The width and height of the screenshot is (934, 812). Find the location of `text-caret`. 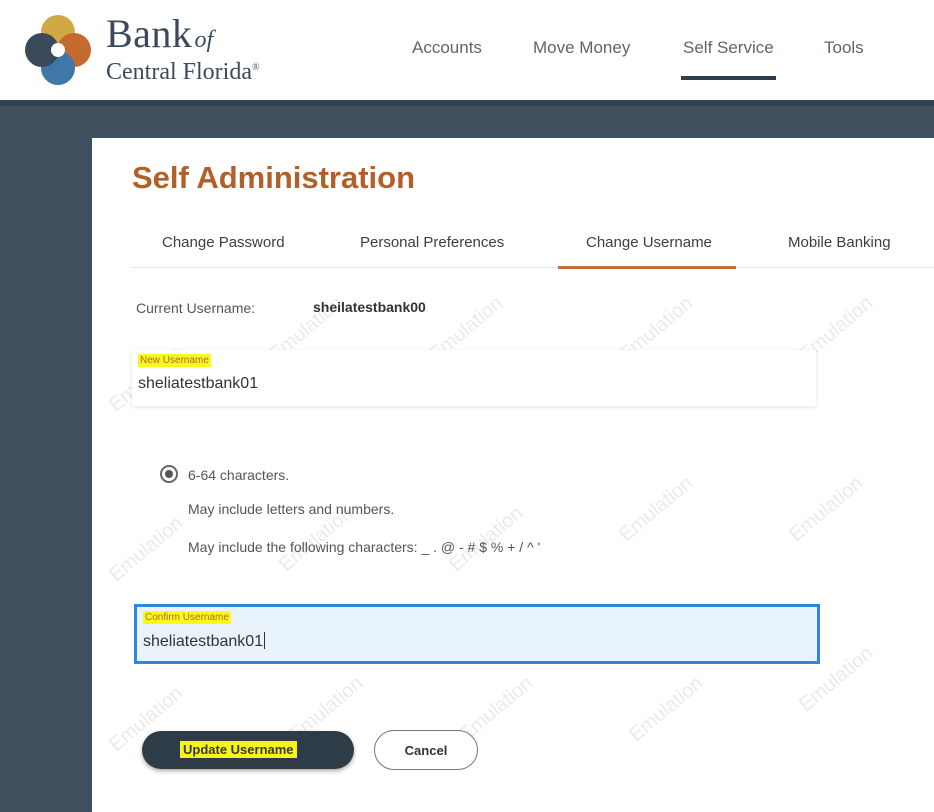

text-caret is located at coordinates (265, 640).